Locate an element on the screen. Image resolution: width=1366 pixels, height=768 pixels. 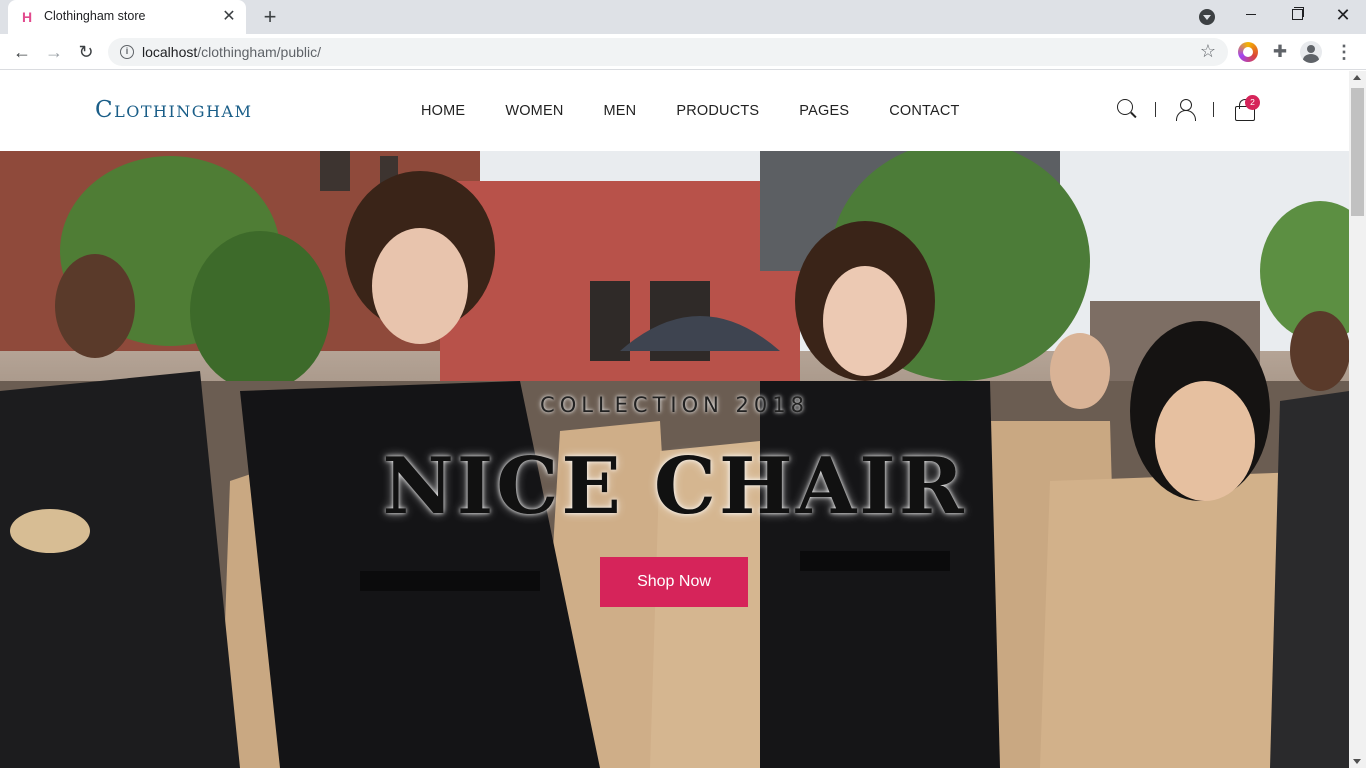
main-nav: HOME WOMEN MEN PRODUCTS PAGES CONTACT is located at coordinates (710, 111).